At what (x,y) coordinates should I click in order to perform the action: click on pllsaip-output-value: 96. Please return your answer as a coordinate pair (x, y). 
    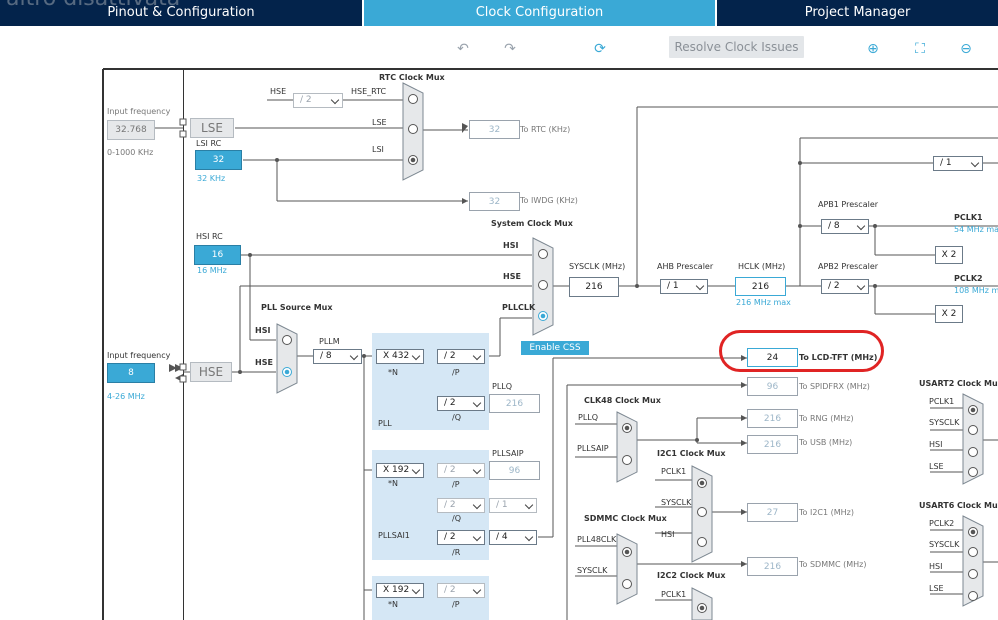
    Looking at the image, I should click on (514, 470).